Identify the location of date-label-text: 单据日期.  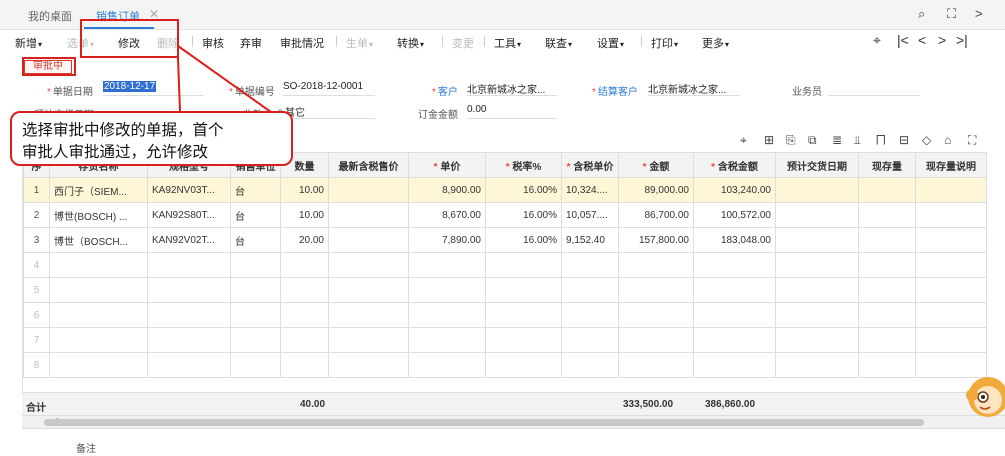
(72, 92).